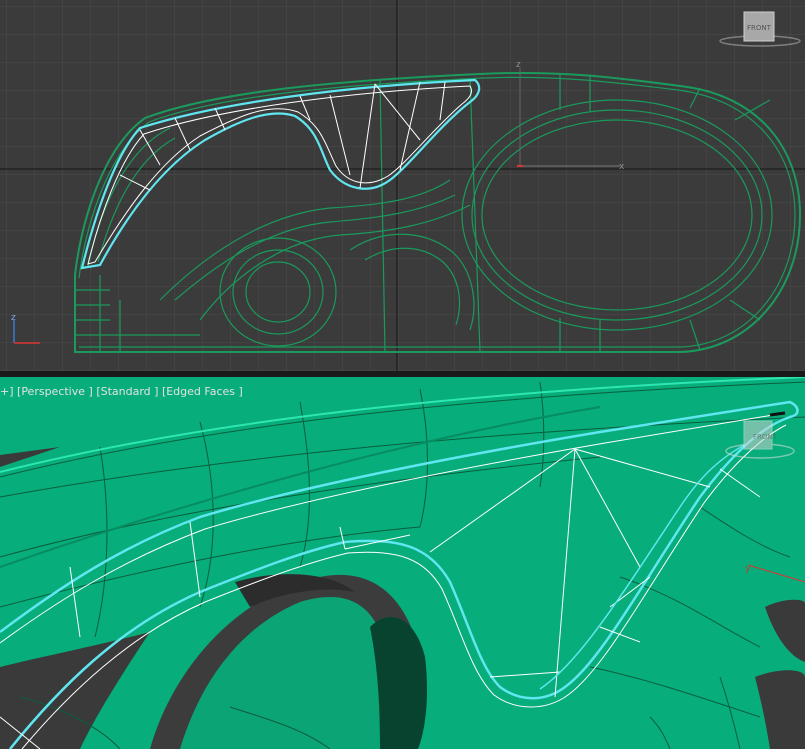 Image resolution: width=805 pixels, height=749 pixels. I want to click on viewport-shading-menu: Edged Faces, so click(200, 391).